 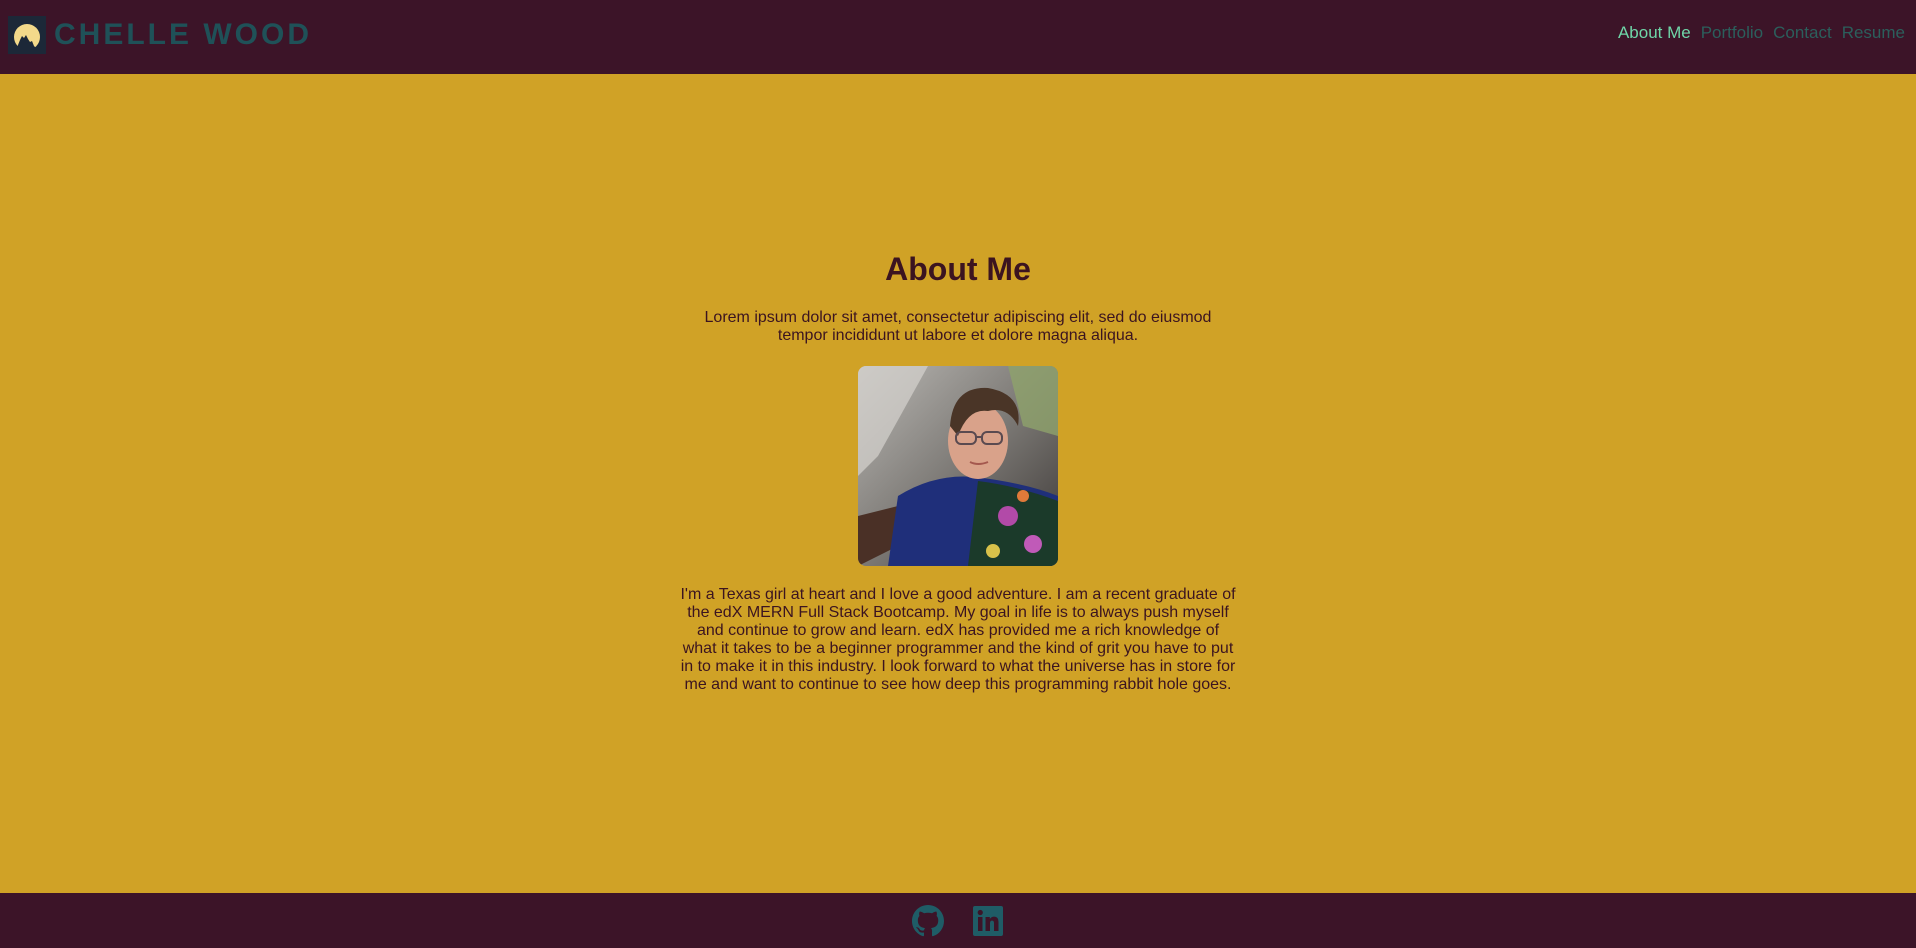 What do you see at coordinates (928, 923) in the screenshot?
I see `github-icon` at bounding box center [928, 923].